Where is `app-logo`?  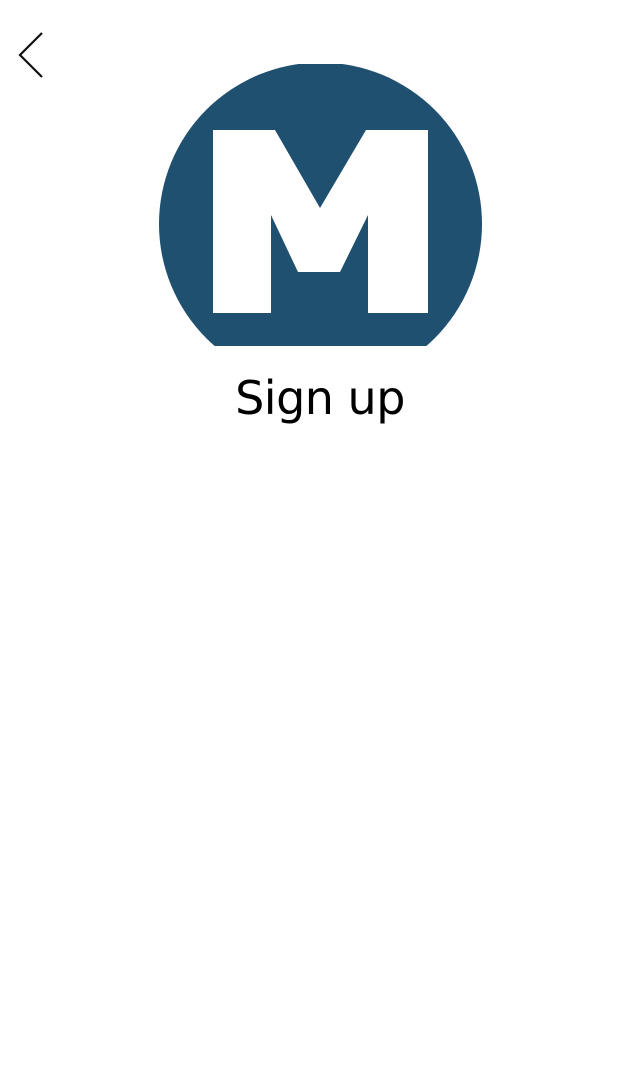 app-logo is located at coordinates (320, 205).